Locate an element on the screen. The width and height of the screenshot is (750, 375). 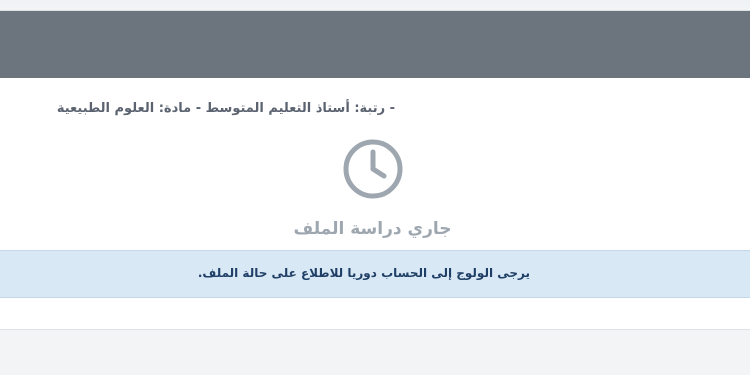
clock-icon is located at coordinates (373, 169).